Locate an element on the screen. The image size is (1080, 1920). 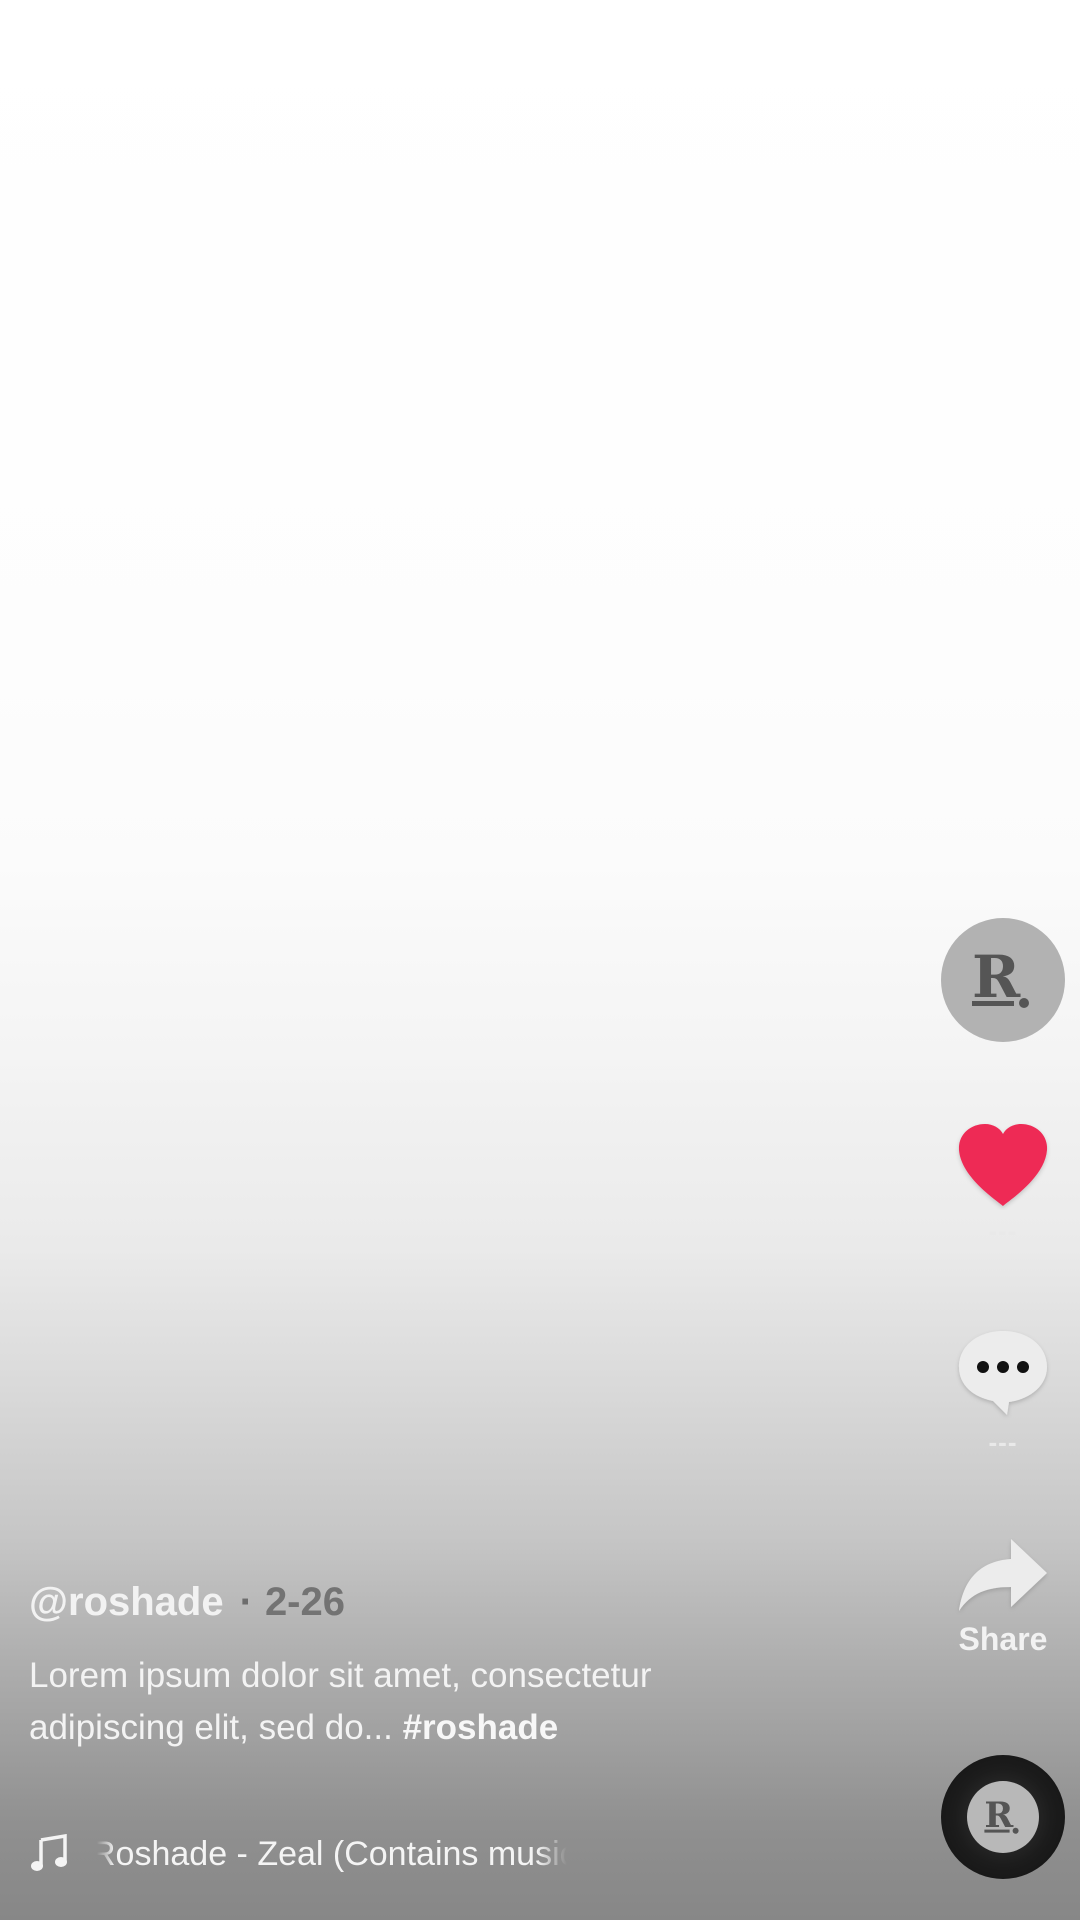
comment-icon-wrap is located at coordinates (1003, 1373).